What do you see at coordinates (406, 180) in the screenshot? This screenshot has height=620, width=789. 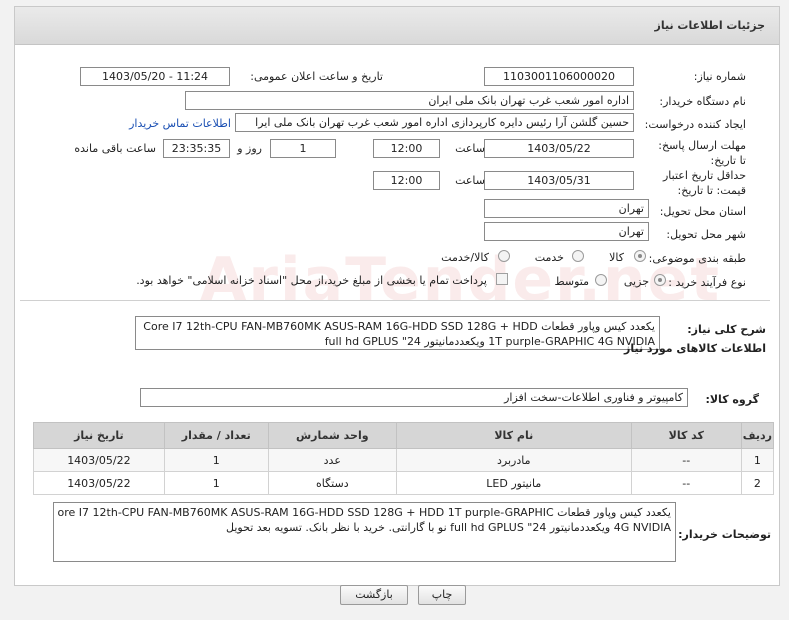 I see `validity-time-field: 12:00` at bounding box center [406, 180].